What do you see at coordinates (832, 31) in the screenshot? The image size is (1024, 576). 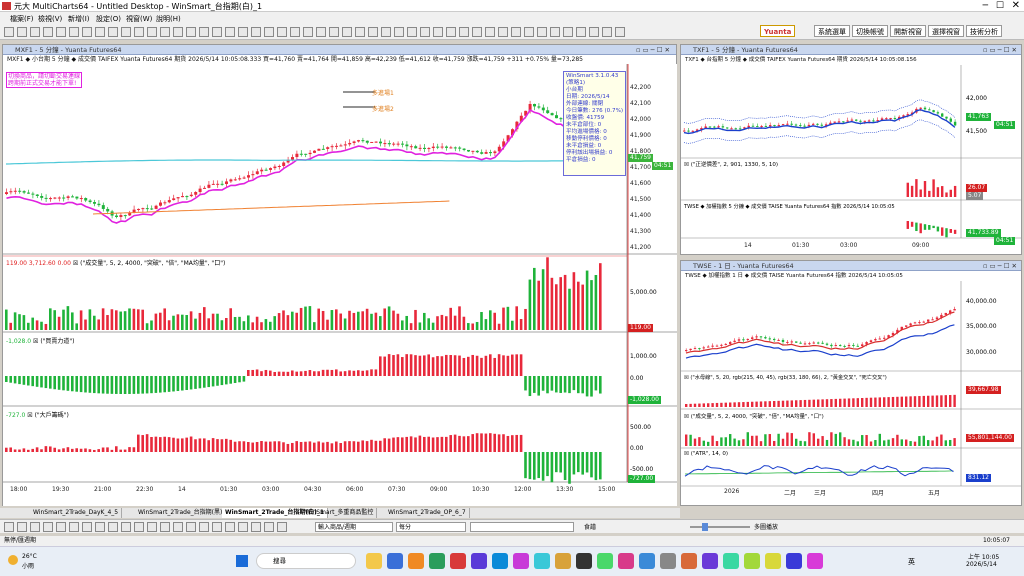 I see `system-menu-button: 系統選單` at bounding box center [832, 31].